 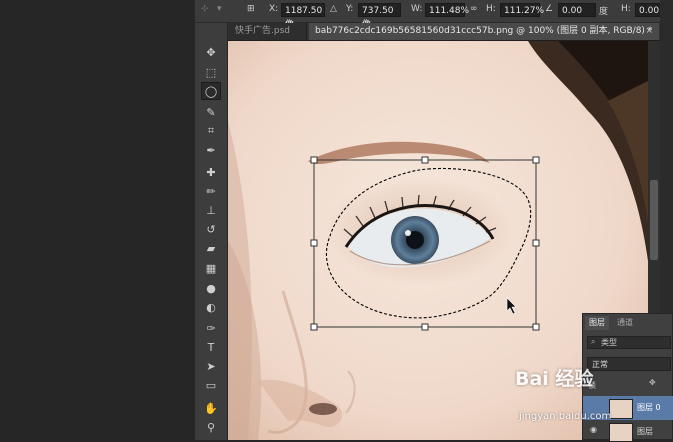 I want to click on tab-kuaishou-psd: 快手广告.psd, so click(x=268, y=31).